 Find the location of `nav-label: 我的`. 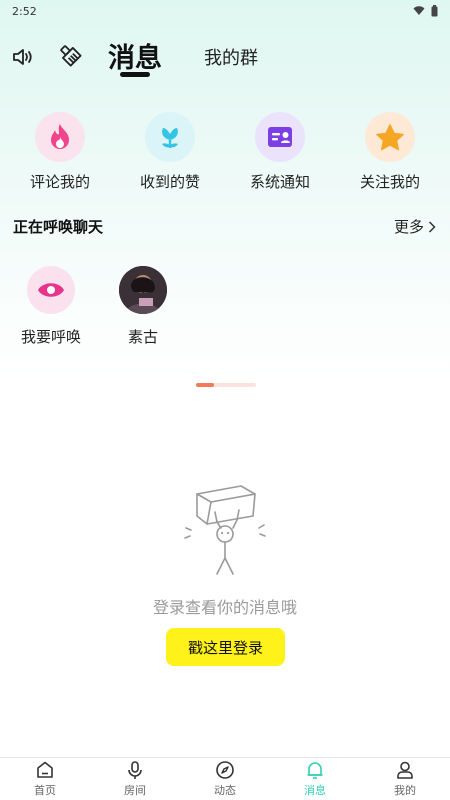

nav-label: 我的 is located at coordinates (405, 790).